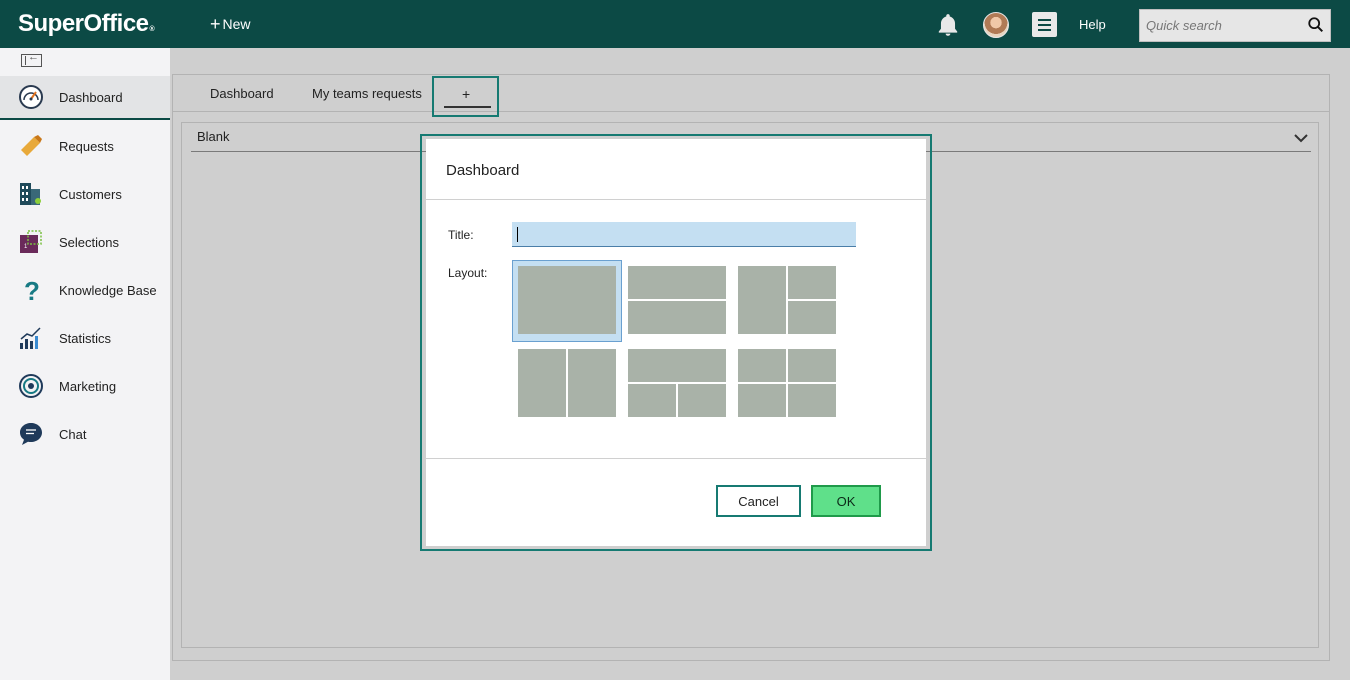 The width and height of the screenshot is (1350, 680). I want to click on sidebar-item-statistics: Statistics, so click(85, 338).